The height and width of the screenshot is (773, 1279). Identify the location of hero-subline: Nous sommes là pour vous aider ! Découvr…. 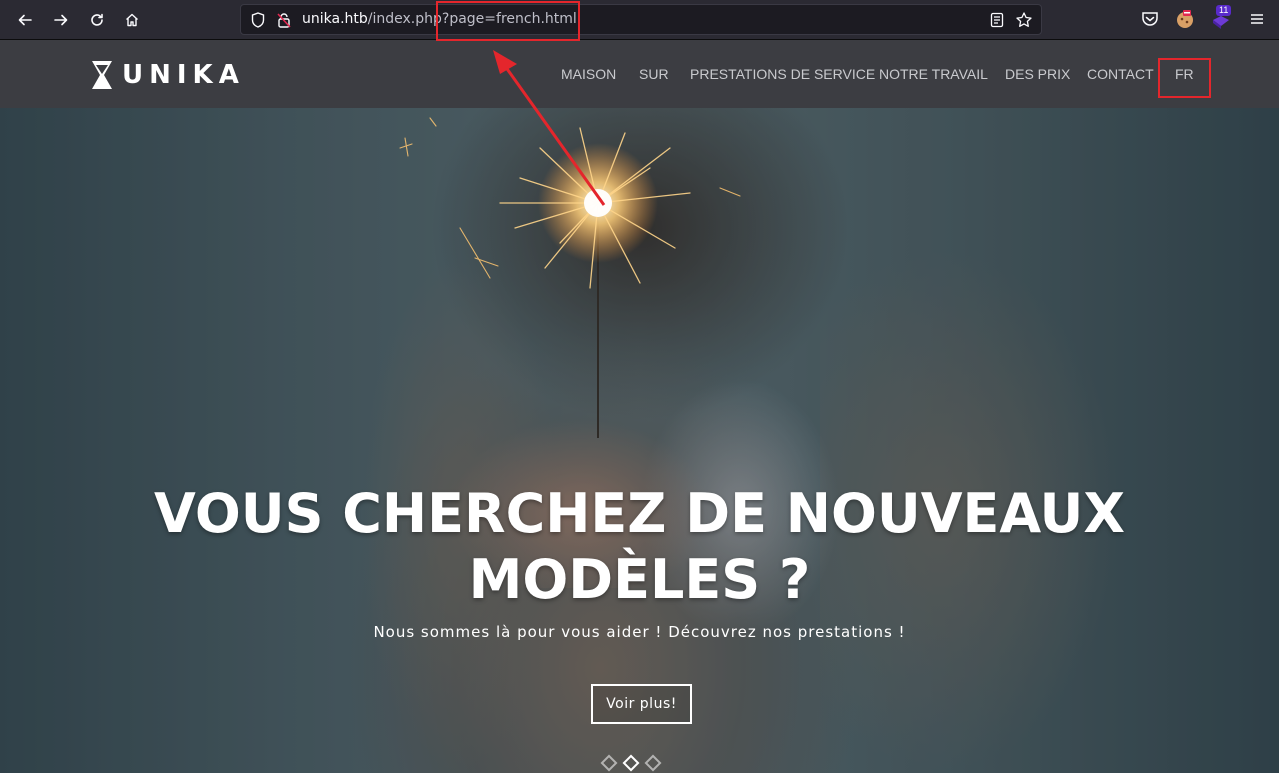
(639, 632).